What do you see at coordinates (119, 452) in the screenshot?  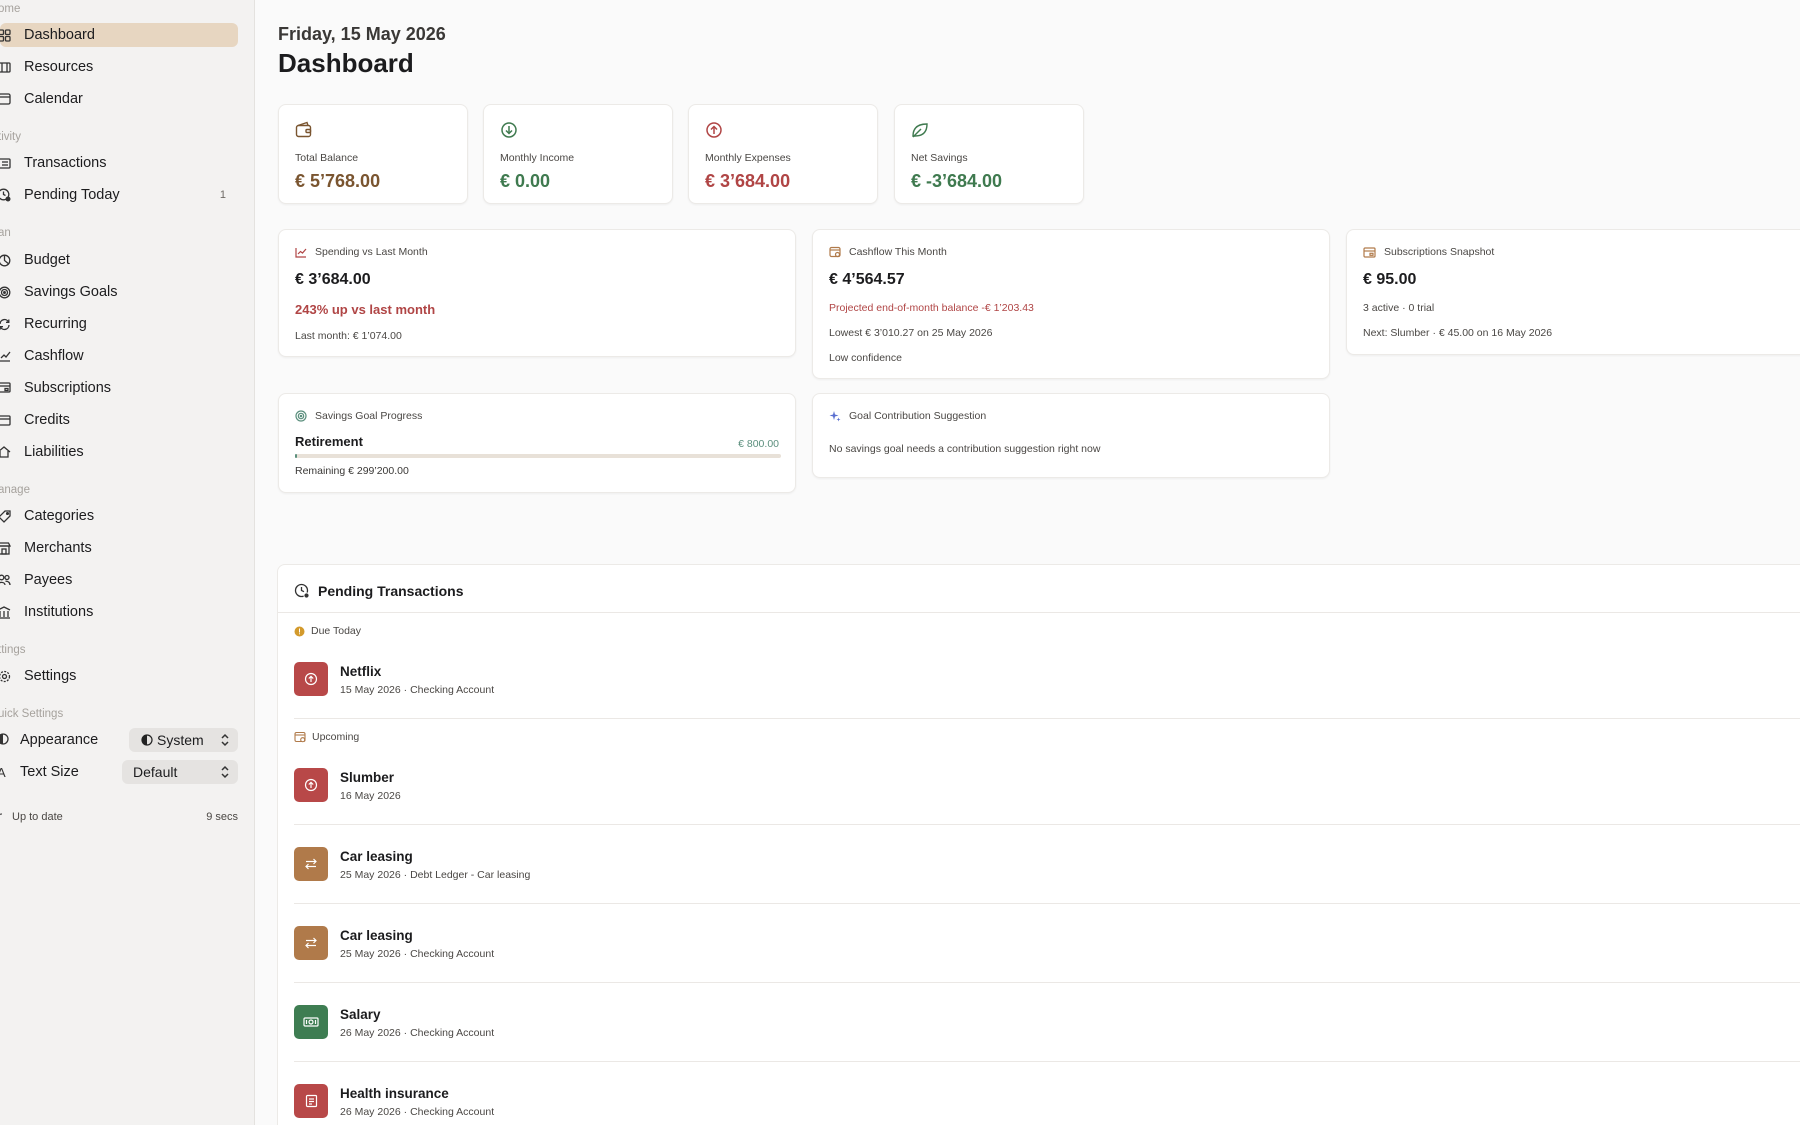 I see `sidebar-item-liabilities: Liabilities` at bounding box center [119, 452].